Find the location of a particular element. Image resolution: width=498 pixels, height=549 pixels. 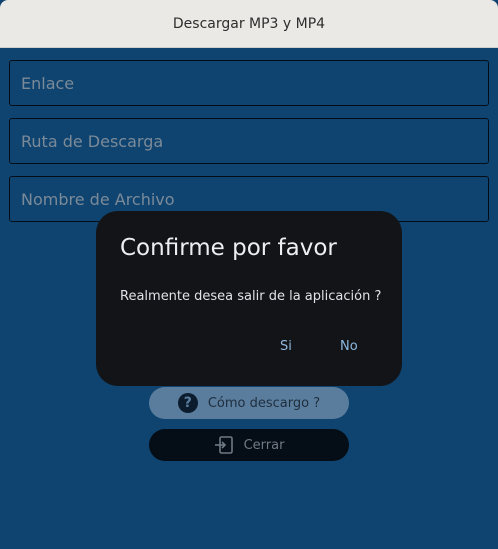

window-title: Descargar MP3 y MP4 is located at coordinates (249, 23).